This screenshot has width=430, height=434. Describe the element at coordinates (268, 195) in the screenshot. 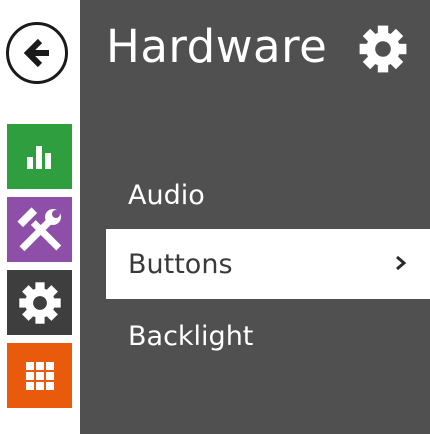

I see `menu-item-audio: Audio` at that location.